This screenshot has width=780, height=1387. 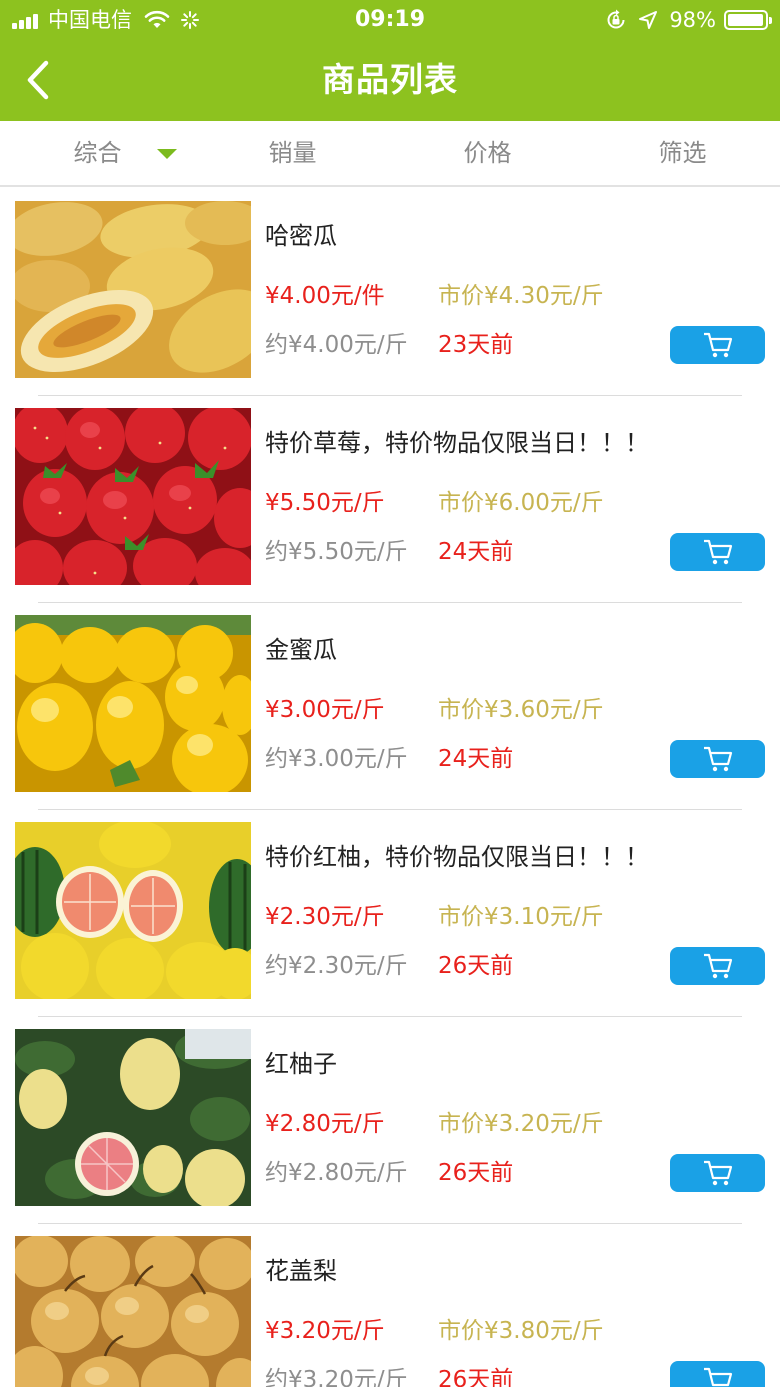 I want to click on tab-sales: 销量, so click(x=292, y=153).